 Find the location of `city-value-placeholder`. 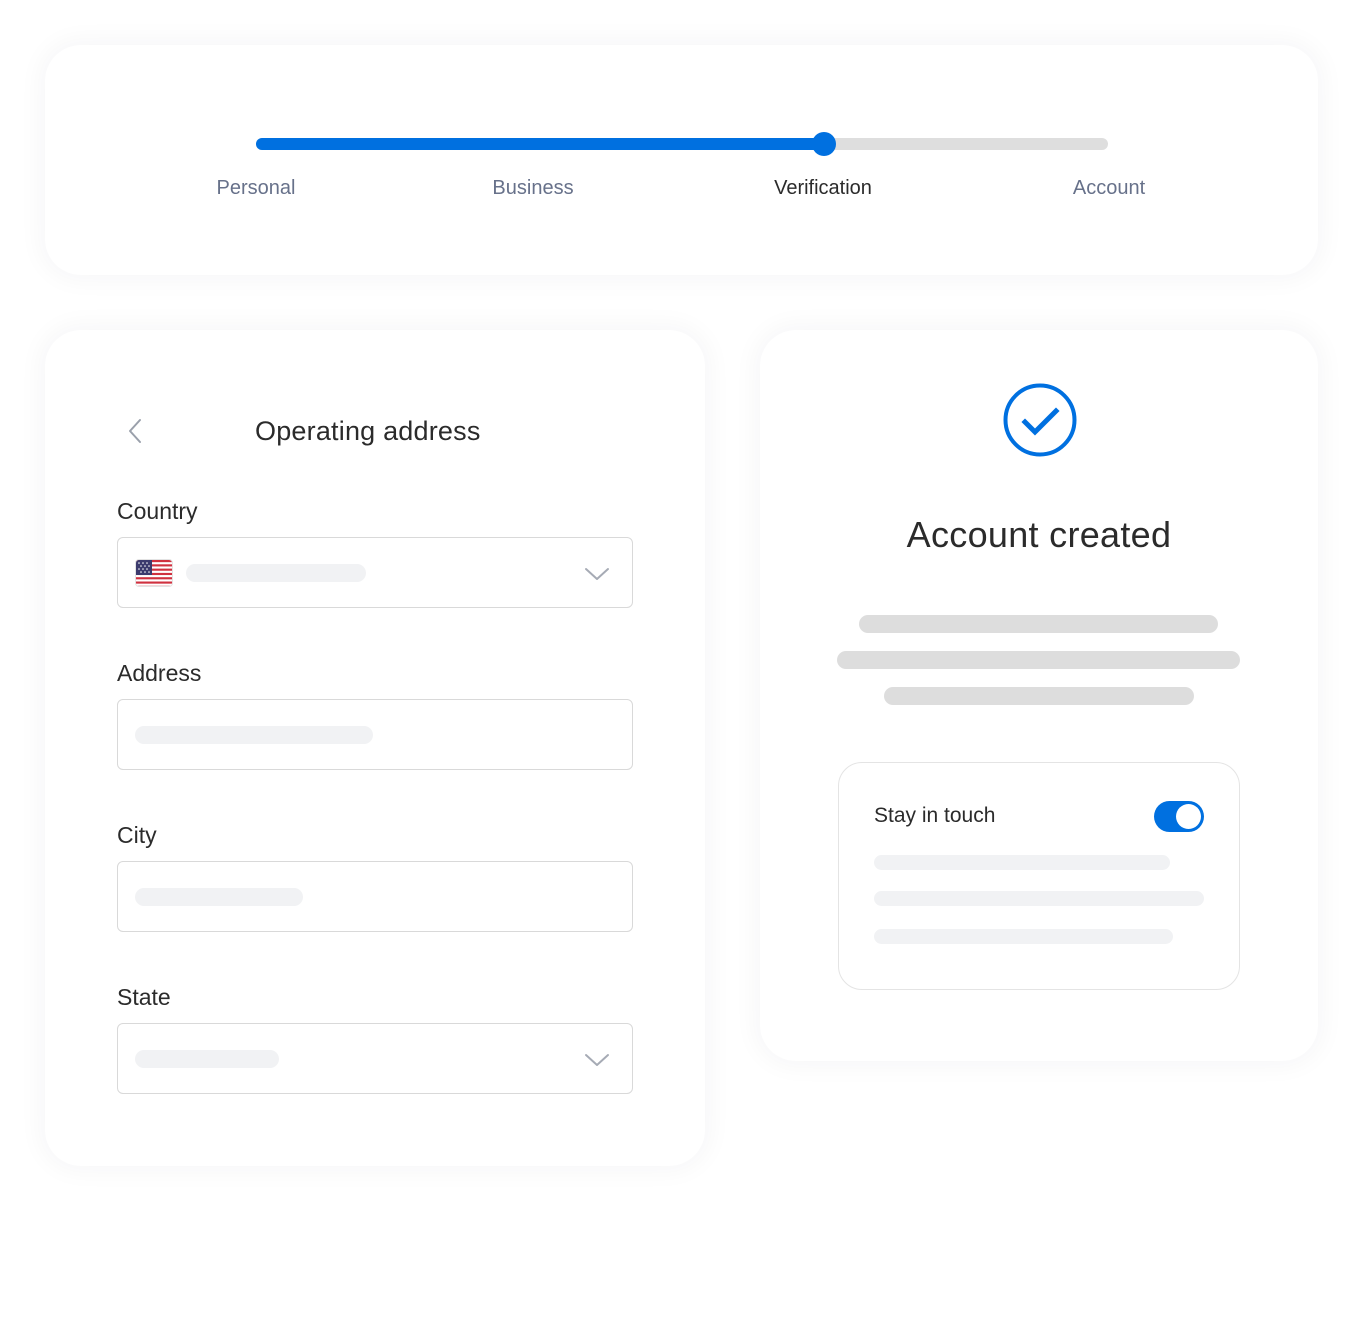

city-value-placeholder is located at coordinates (219, 897).